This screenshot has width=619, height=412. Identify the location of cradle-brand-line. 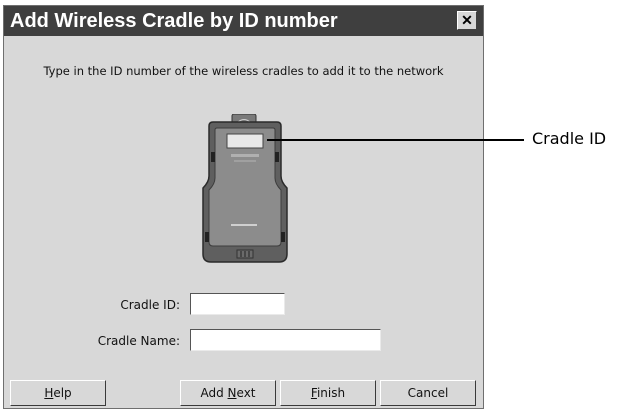
(245, 155).